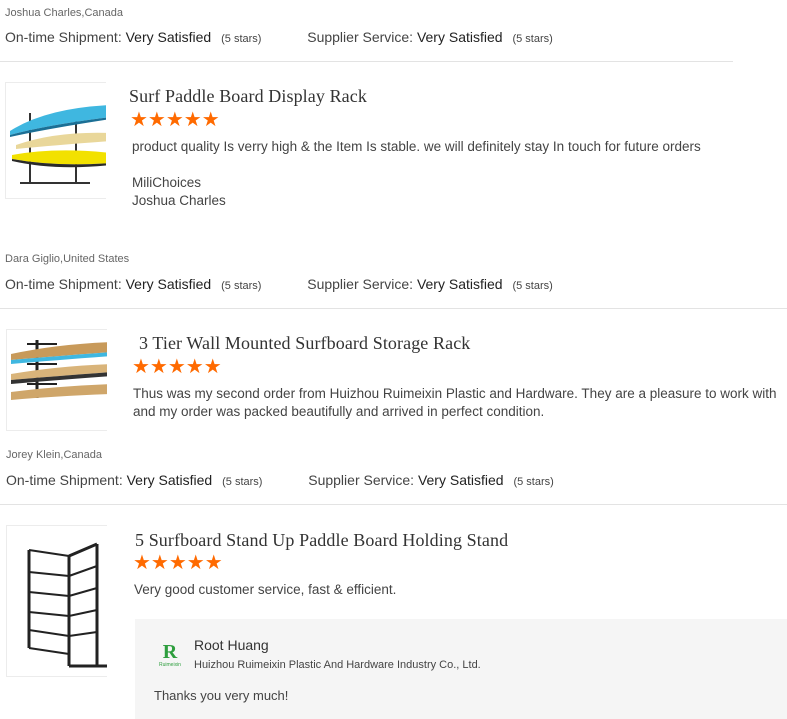 Image resolution: width=787 pixels, height=719 pixels. What do you see at coordinates (67, 605) in the screenshot?
I see `stand-rack-image` at bounding box center [67, 605].